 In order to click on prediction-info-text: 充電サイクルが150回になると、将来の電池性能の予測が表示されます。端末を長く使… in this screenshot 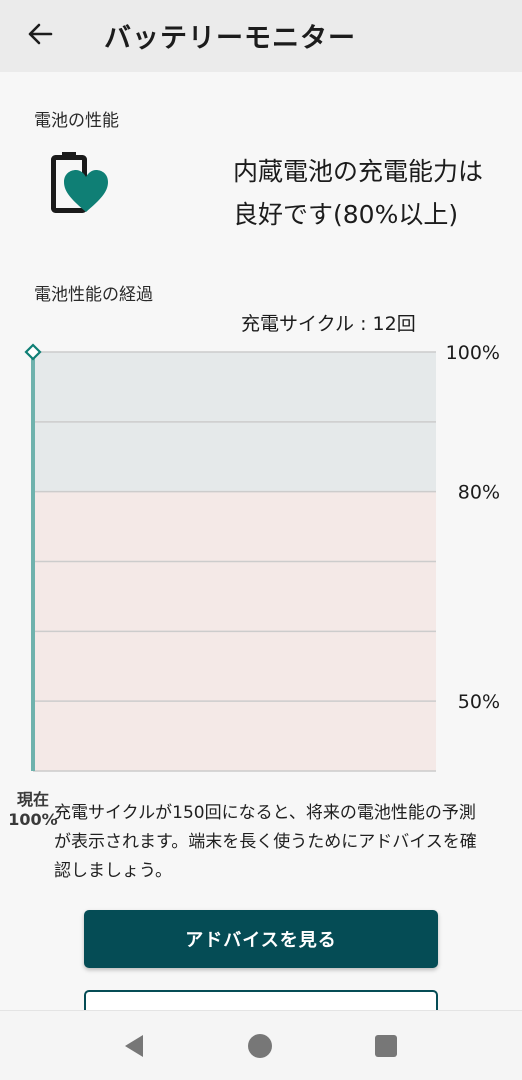, I will do `click(265, 842)`.